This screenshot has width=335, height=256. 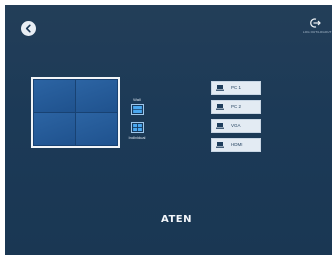 I want to click on source-label: PC 2, so click(x=236, y=106).